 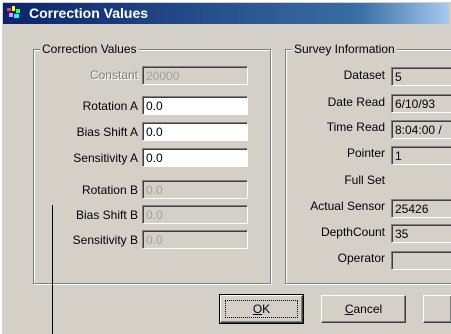 What do you see at coordinates (195, 239) in the screenshot?
I see `sensitivity-b-field: 0.0` at bounding box center [195, 239].